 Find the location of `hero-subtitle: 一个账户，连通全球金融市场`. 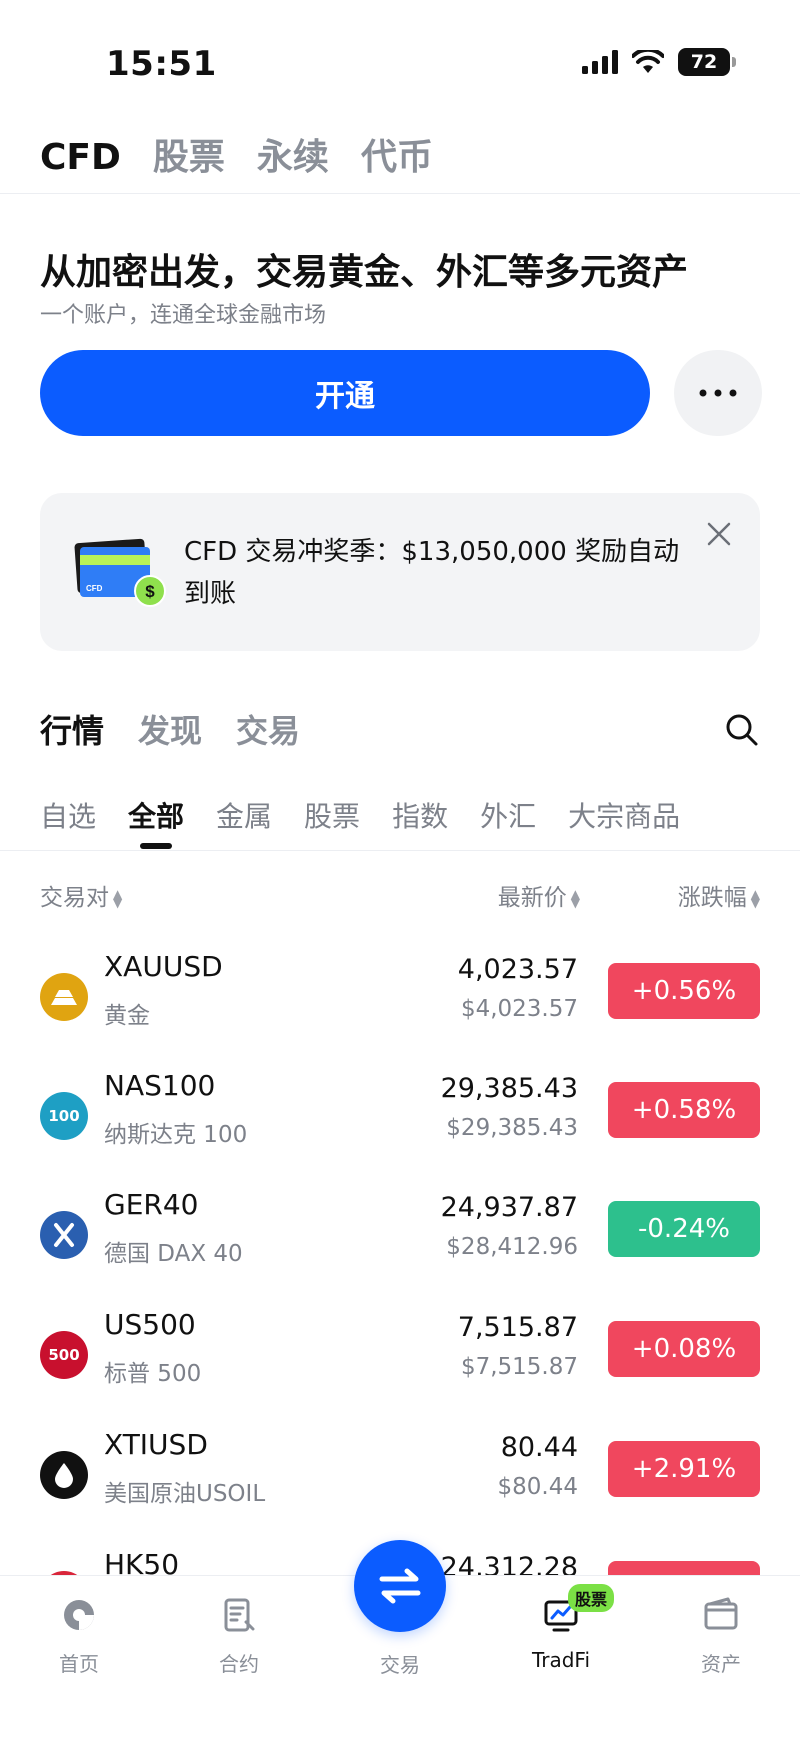

hero-subtitle: 一个账户，连通全球金融市场 is located at coordinates (183, 315).